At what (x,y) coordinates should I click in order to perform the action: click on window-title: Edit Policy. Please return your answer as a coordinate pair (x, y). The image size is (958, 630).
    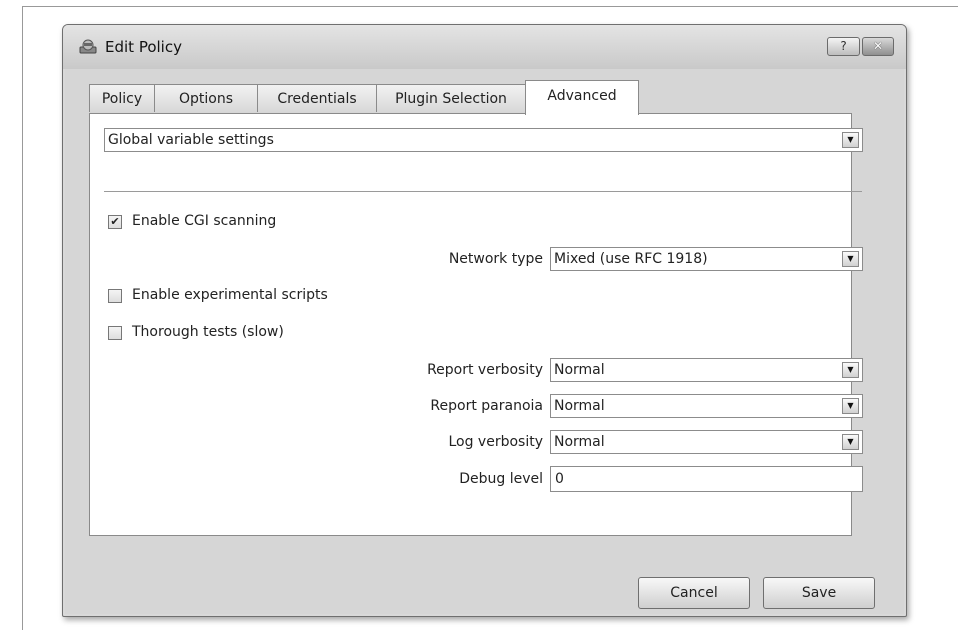
    Looking at the image, I should click on (143, 47).